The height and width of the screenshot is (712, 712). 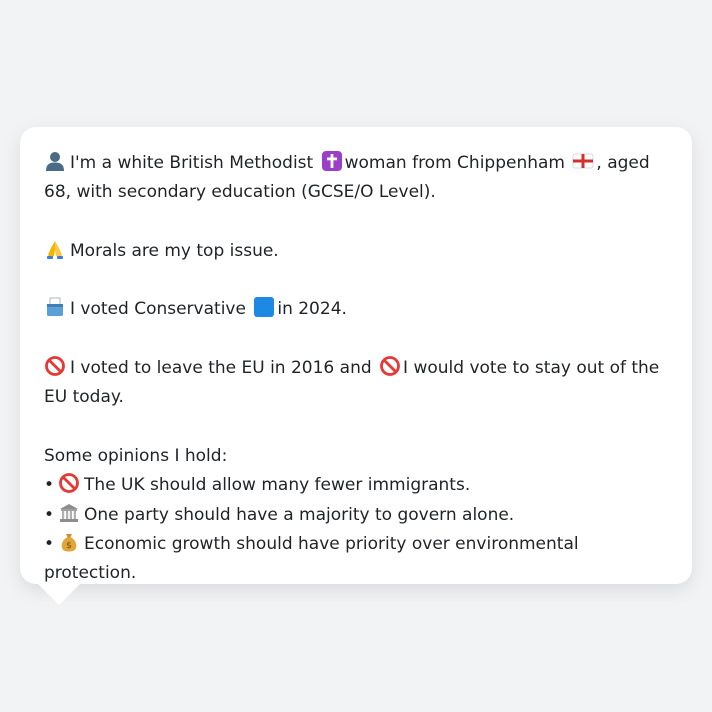 What do you see at coordinates (356, 251) in the screenshot?
I see `top-issue-paragraph: Morals are my top issue.` at bounding box center [356, 251].